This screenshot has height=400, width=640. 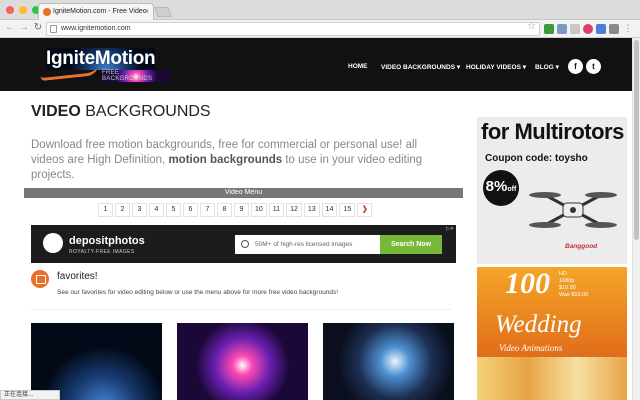 I want to click on drone-icon, so click(x=573, y=210).